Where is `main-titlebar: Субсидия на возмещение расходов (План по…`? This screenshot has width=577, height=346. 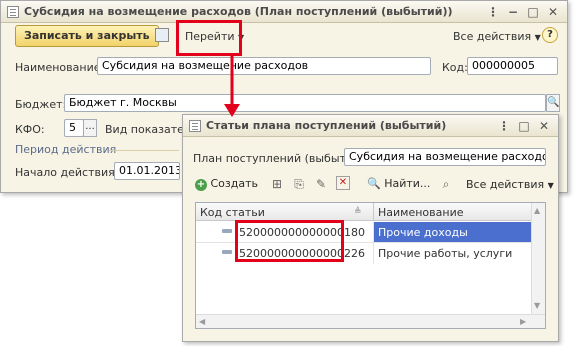
main-titlebar: Субсидия на возмещение расходов (План по… is located at coordinates (284, 12).